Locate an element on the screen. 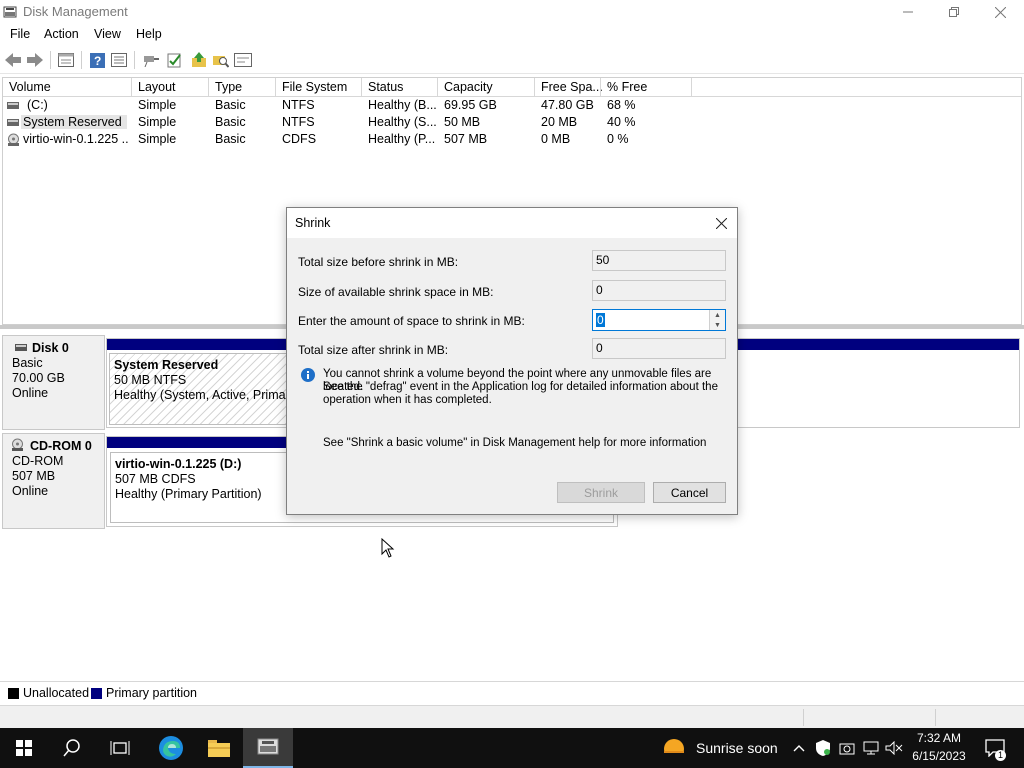 This screenshot has width=1024, height=768. minimize-button is located at coordinates (908, 12).